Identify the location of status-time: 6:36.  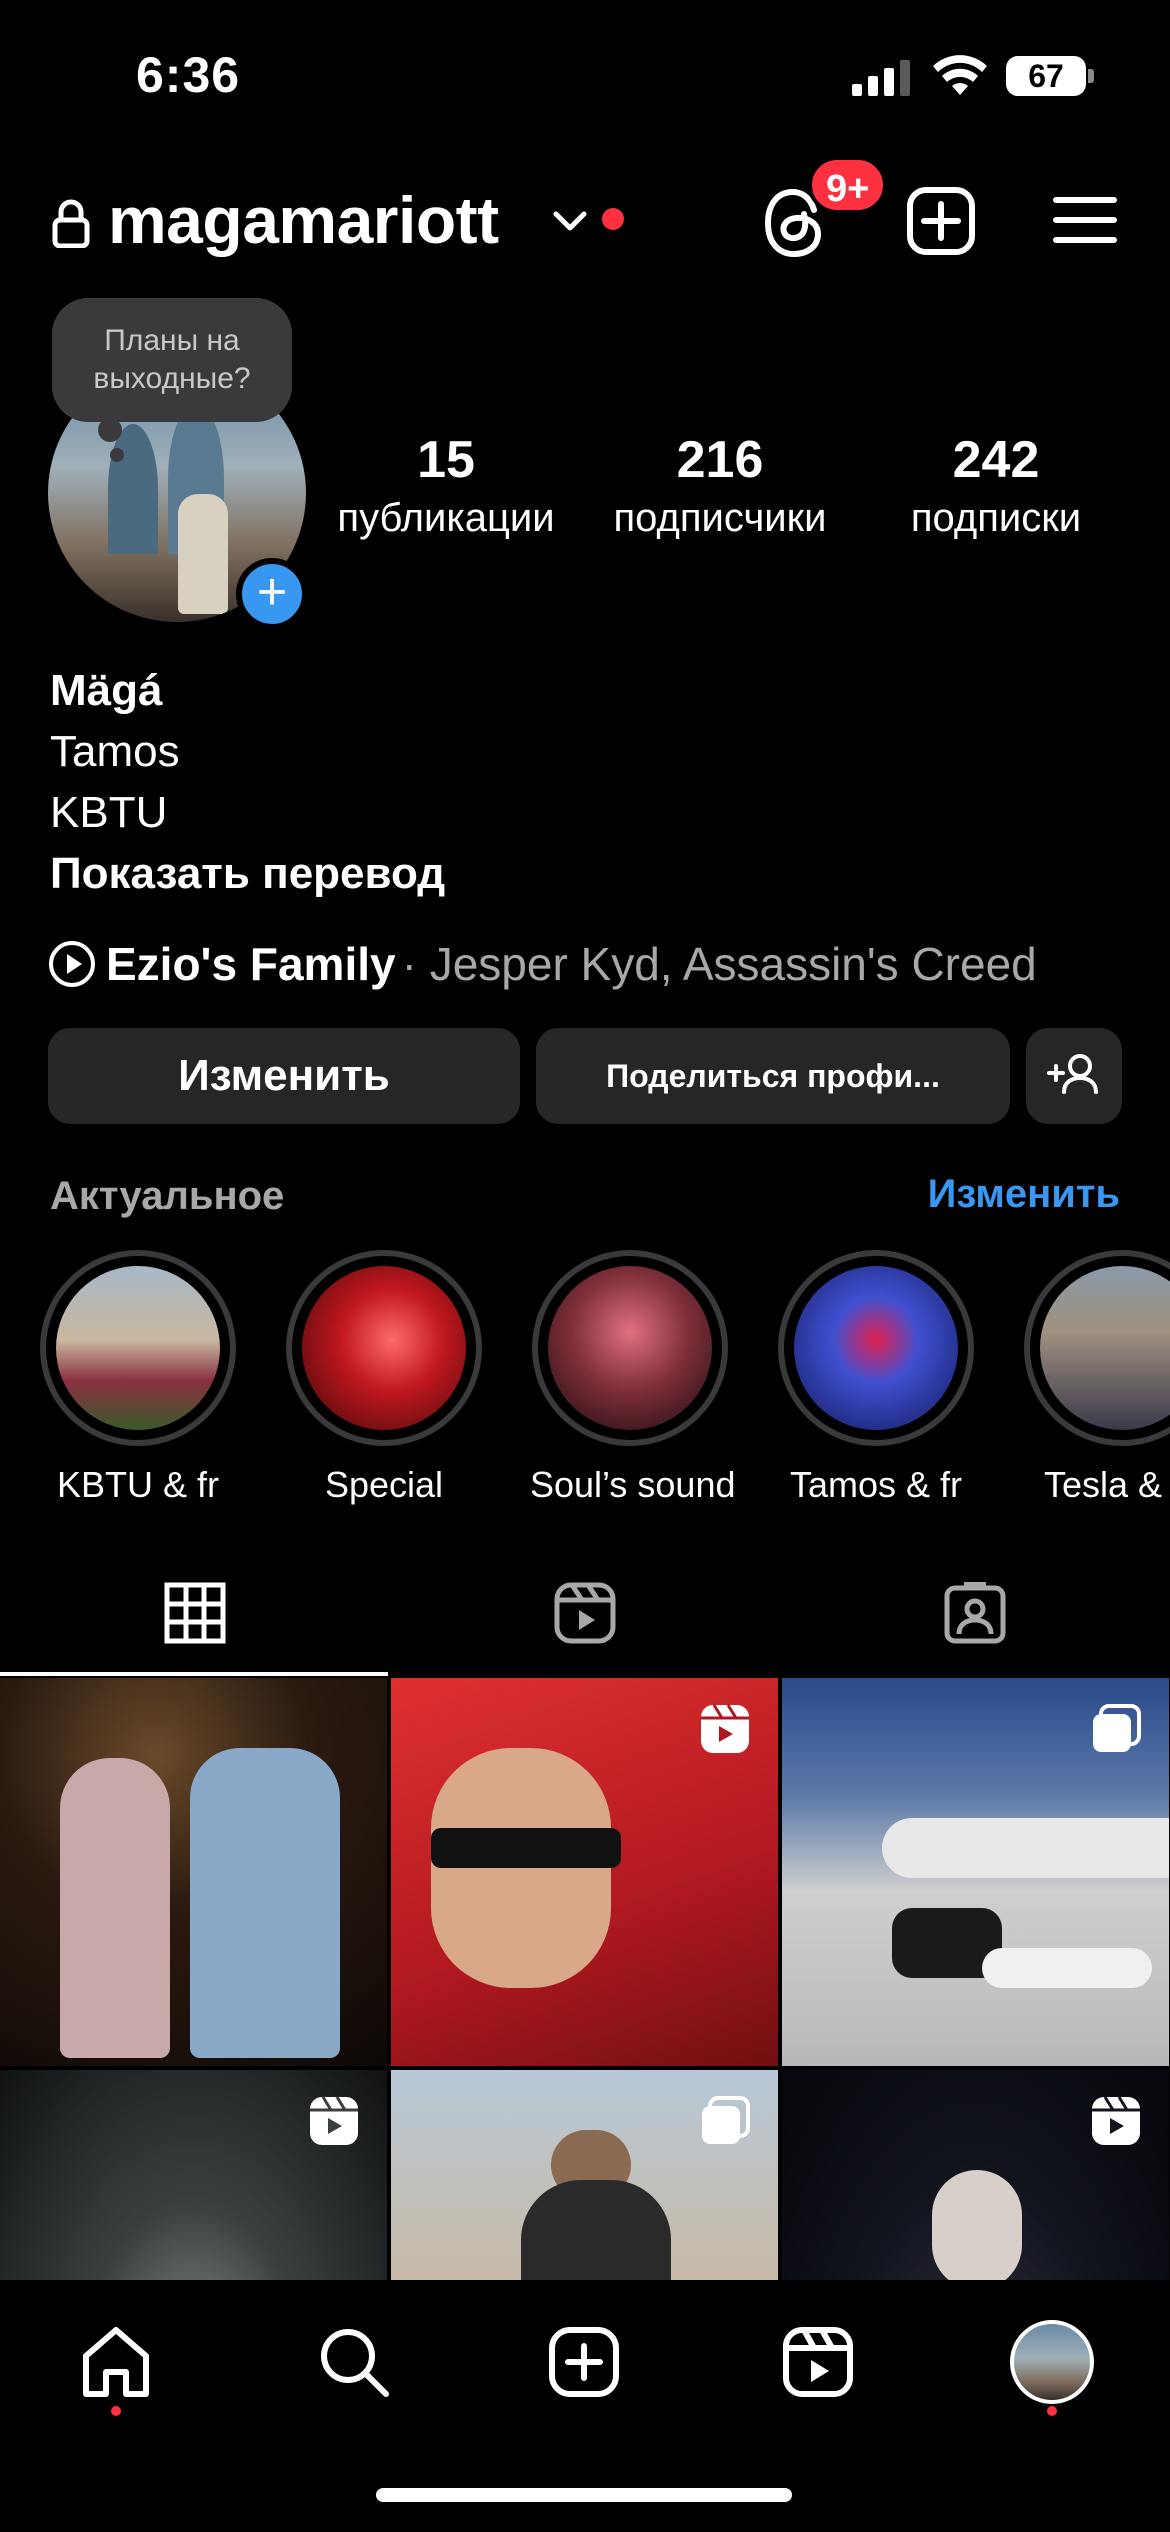
(188, 75).